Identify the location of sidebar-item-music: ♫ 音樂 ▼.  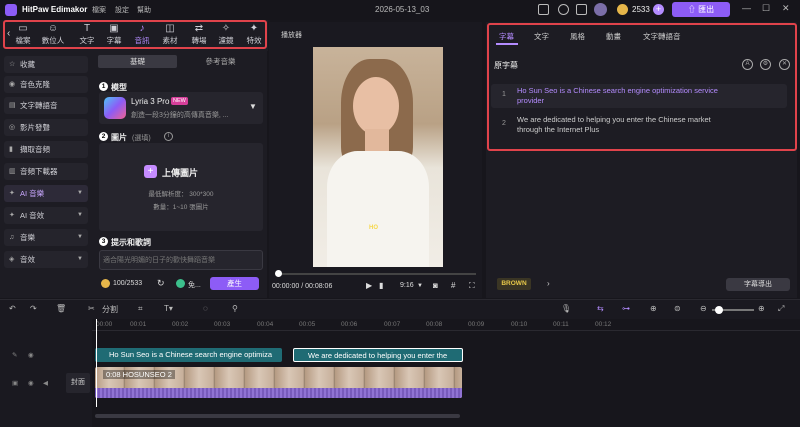
(46, 237).